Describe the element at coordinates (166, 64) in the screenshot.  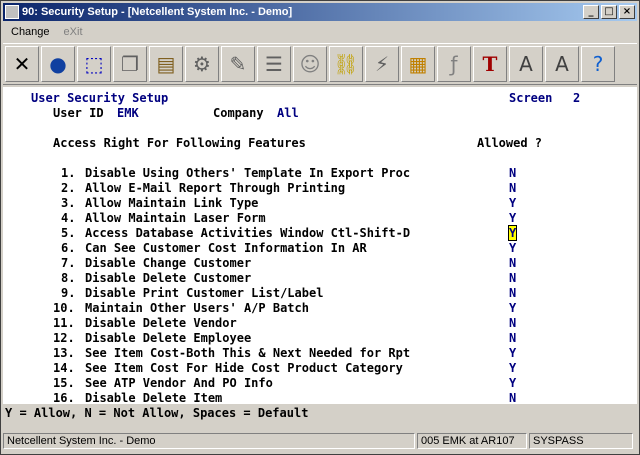
I see `paste-icon: ▤` at that location.